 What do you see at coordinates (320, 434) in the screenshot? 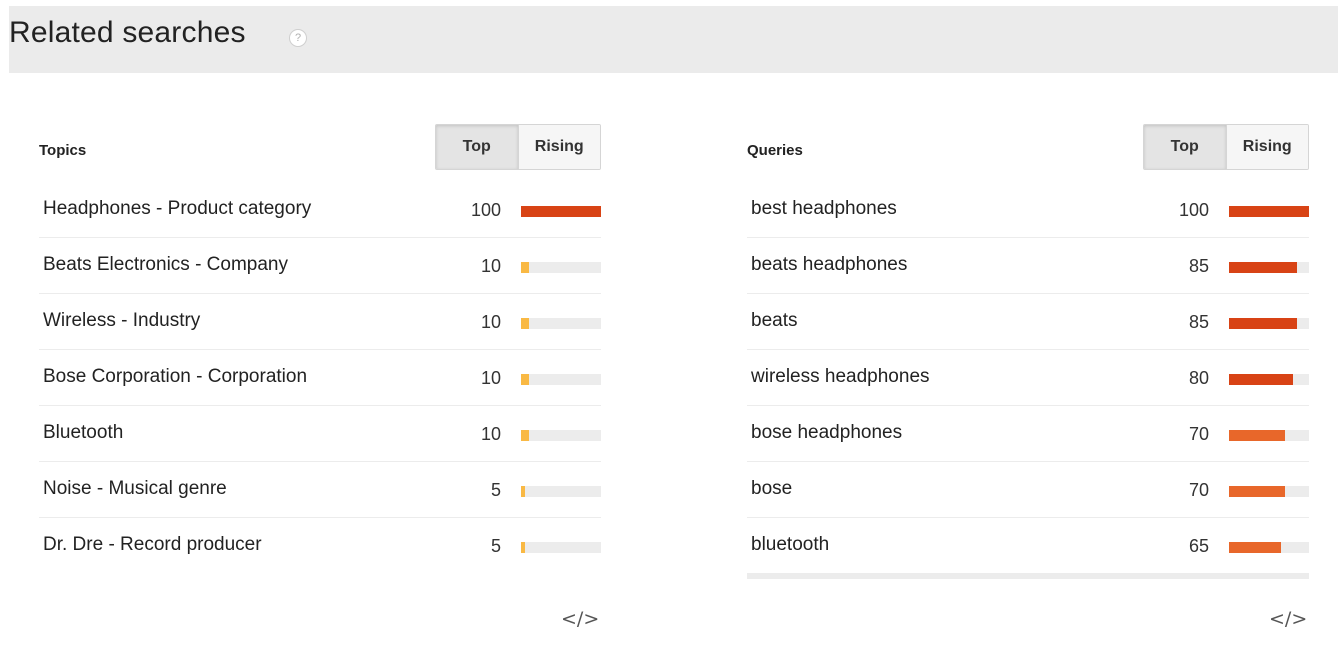
I see `list-item: Bluetooth 10` at bounding box center [320, 434].